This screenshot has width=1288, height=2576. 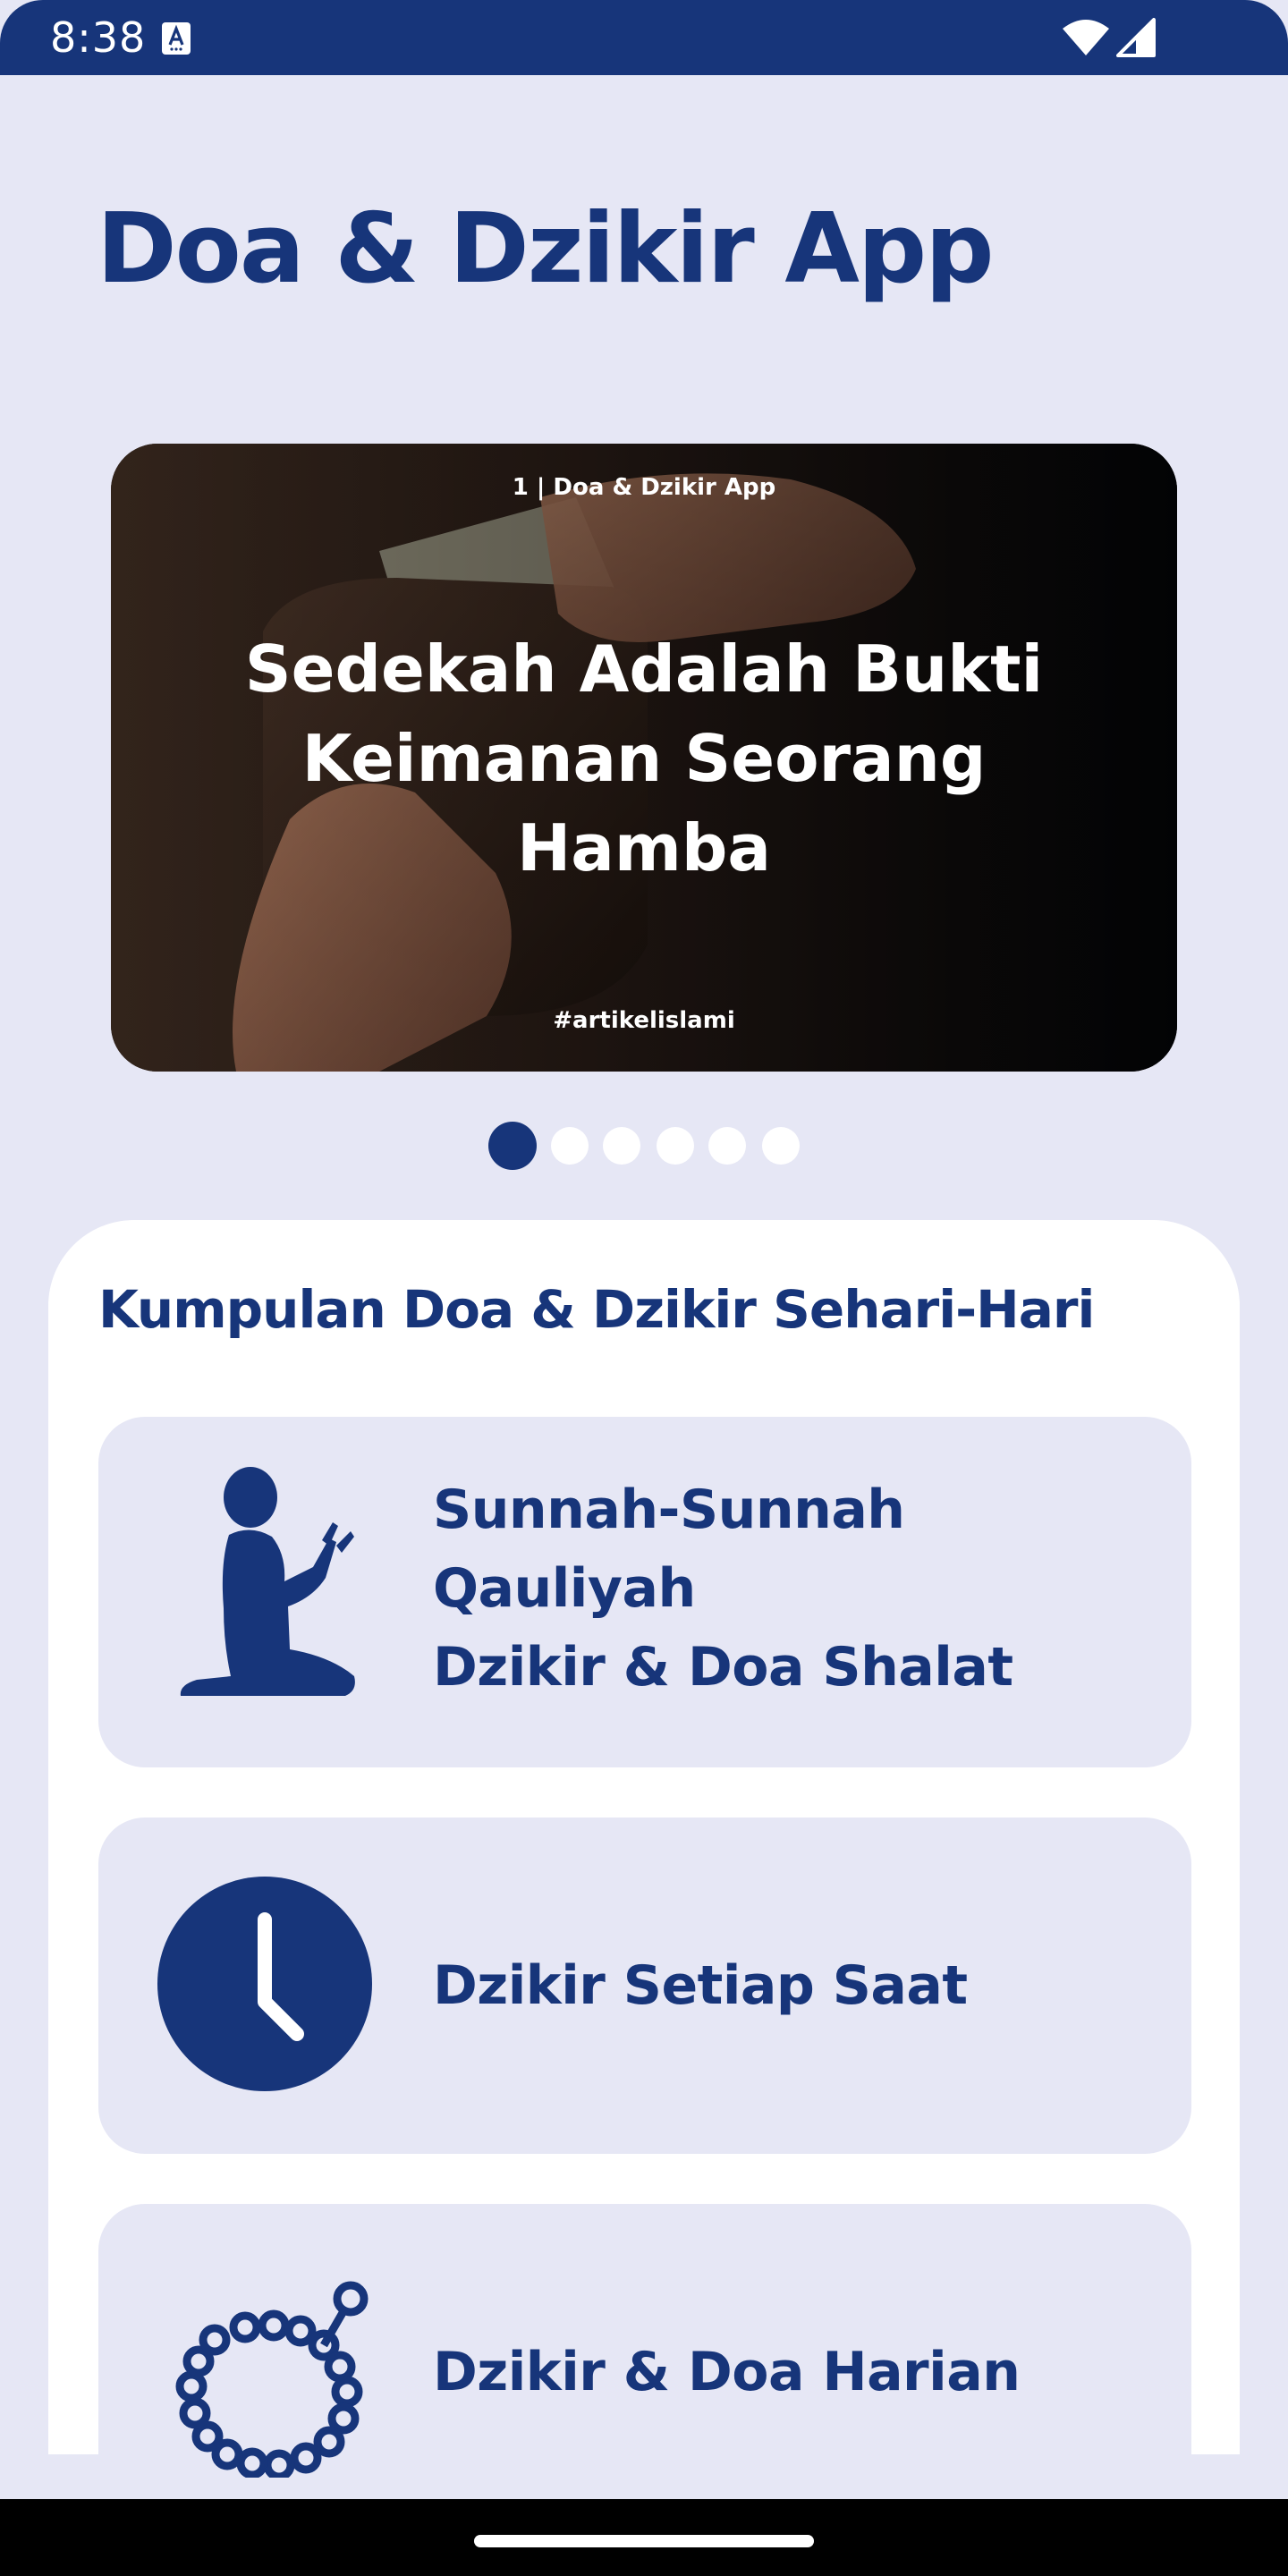 I want to click on home-gesture-handle, so click(x=644, y=2541).